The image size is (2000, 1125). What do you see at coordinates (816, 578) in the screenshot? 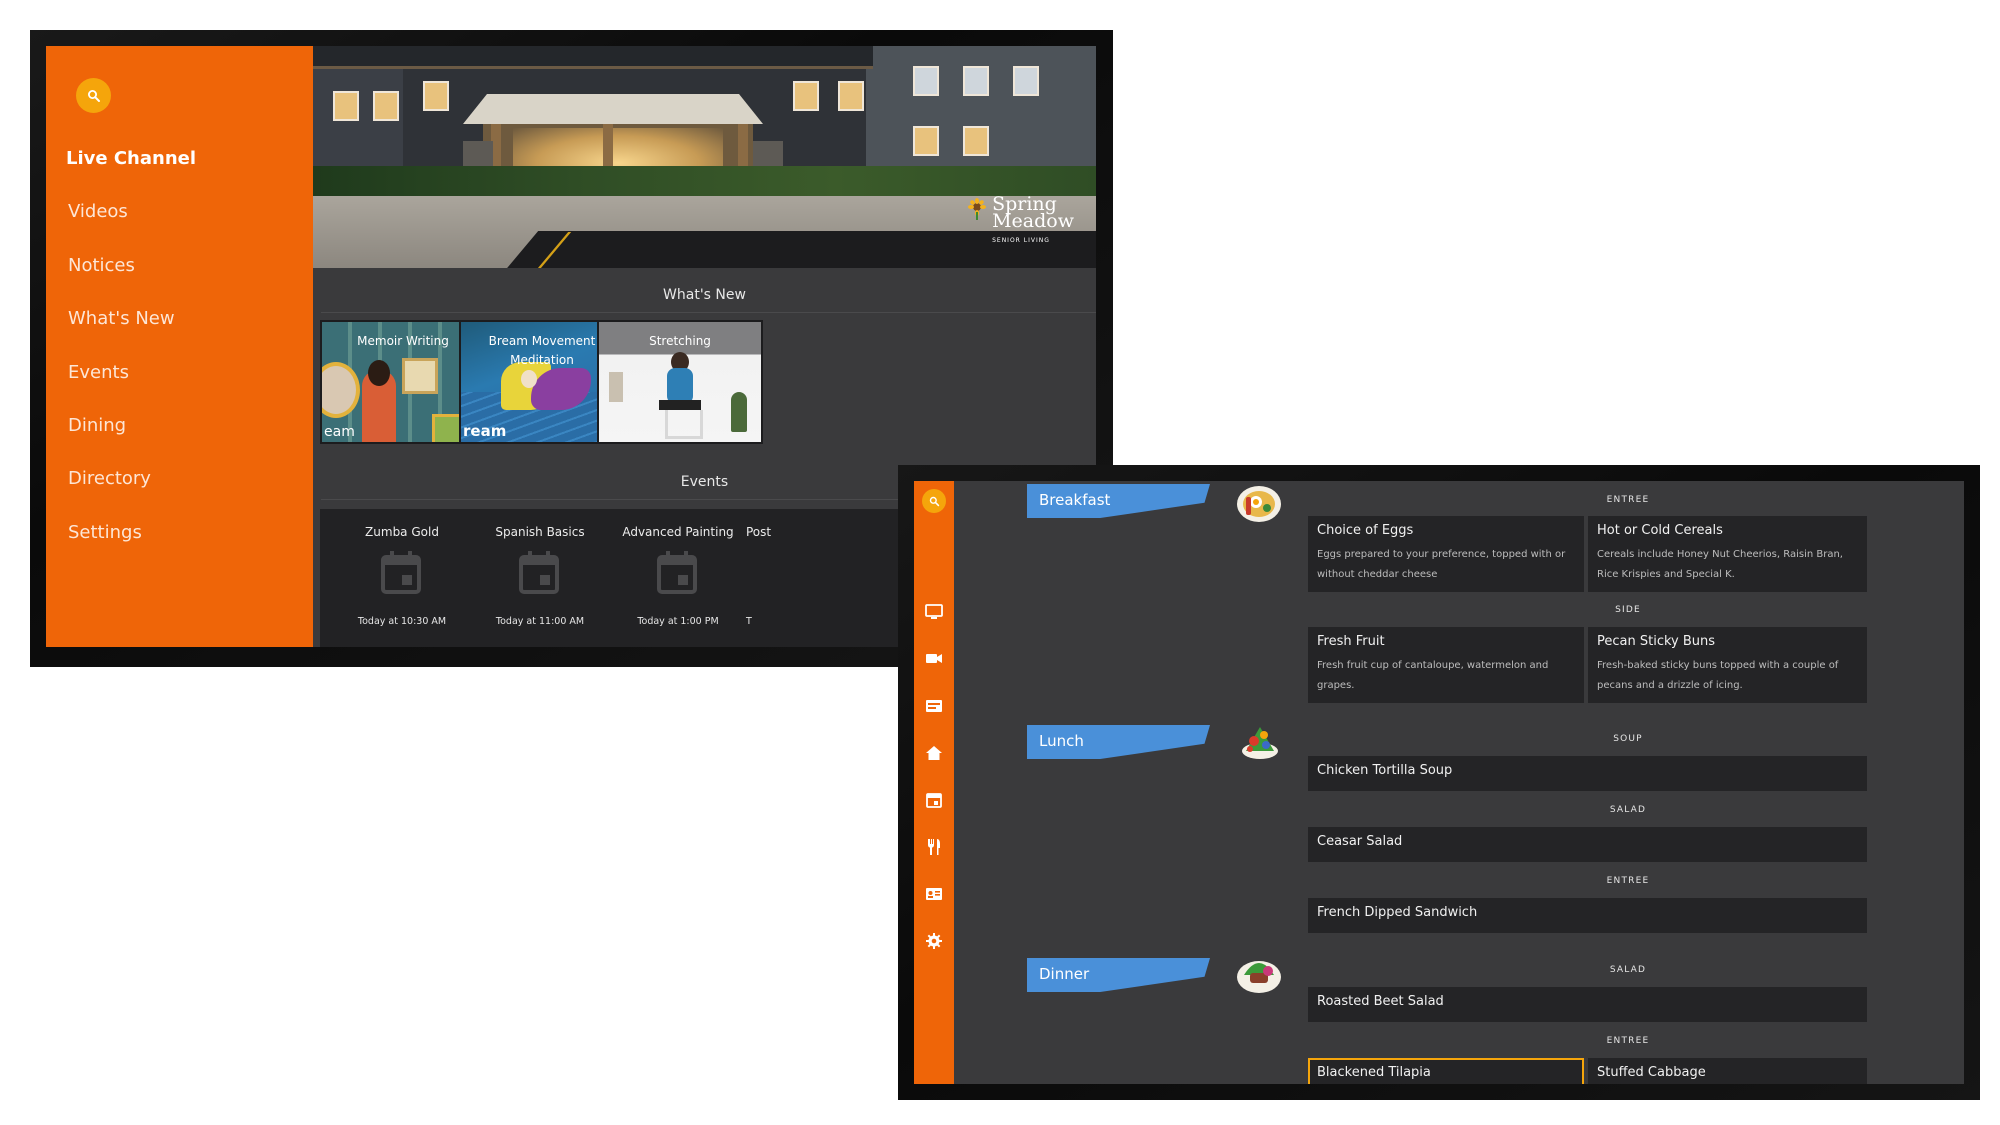
I see `event-card-post: Post T` at bounding box center [816, 578].